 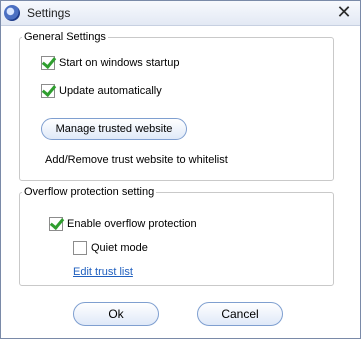 What do you see at coordinates (49, 13) in the screenshot?
I see `window-title: Settings` at bounding box center [49, 13].